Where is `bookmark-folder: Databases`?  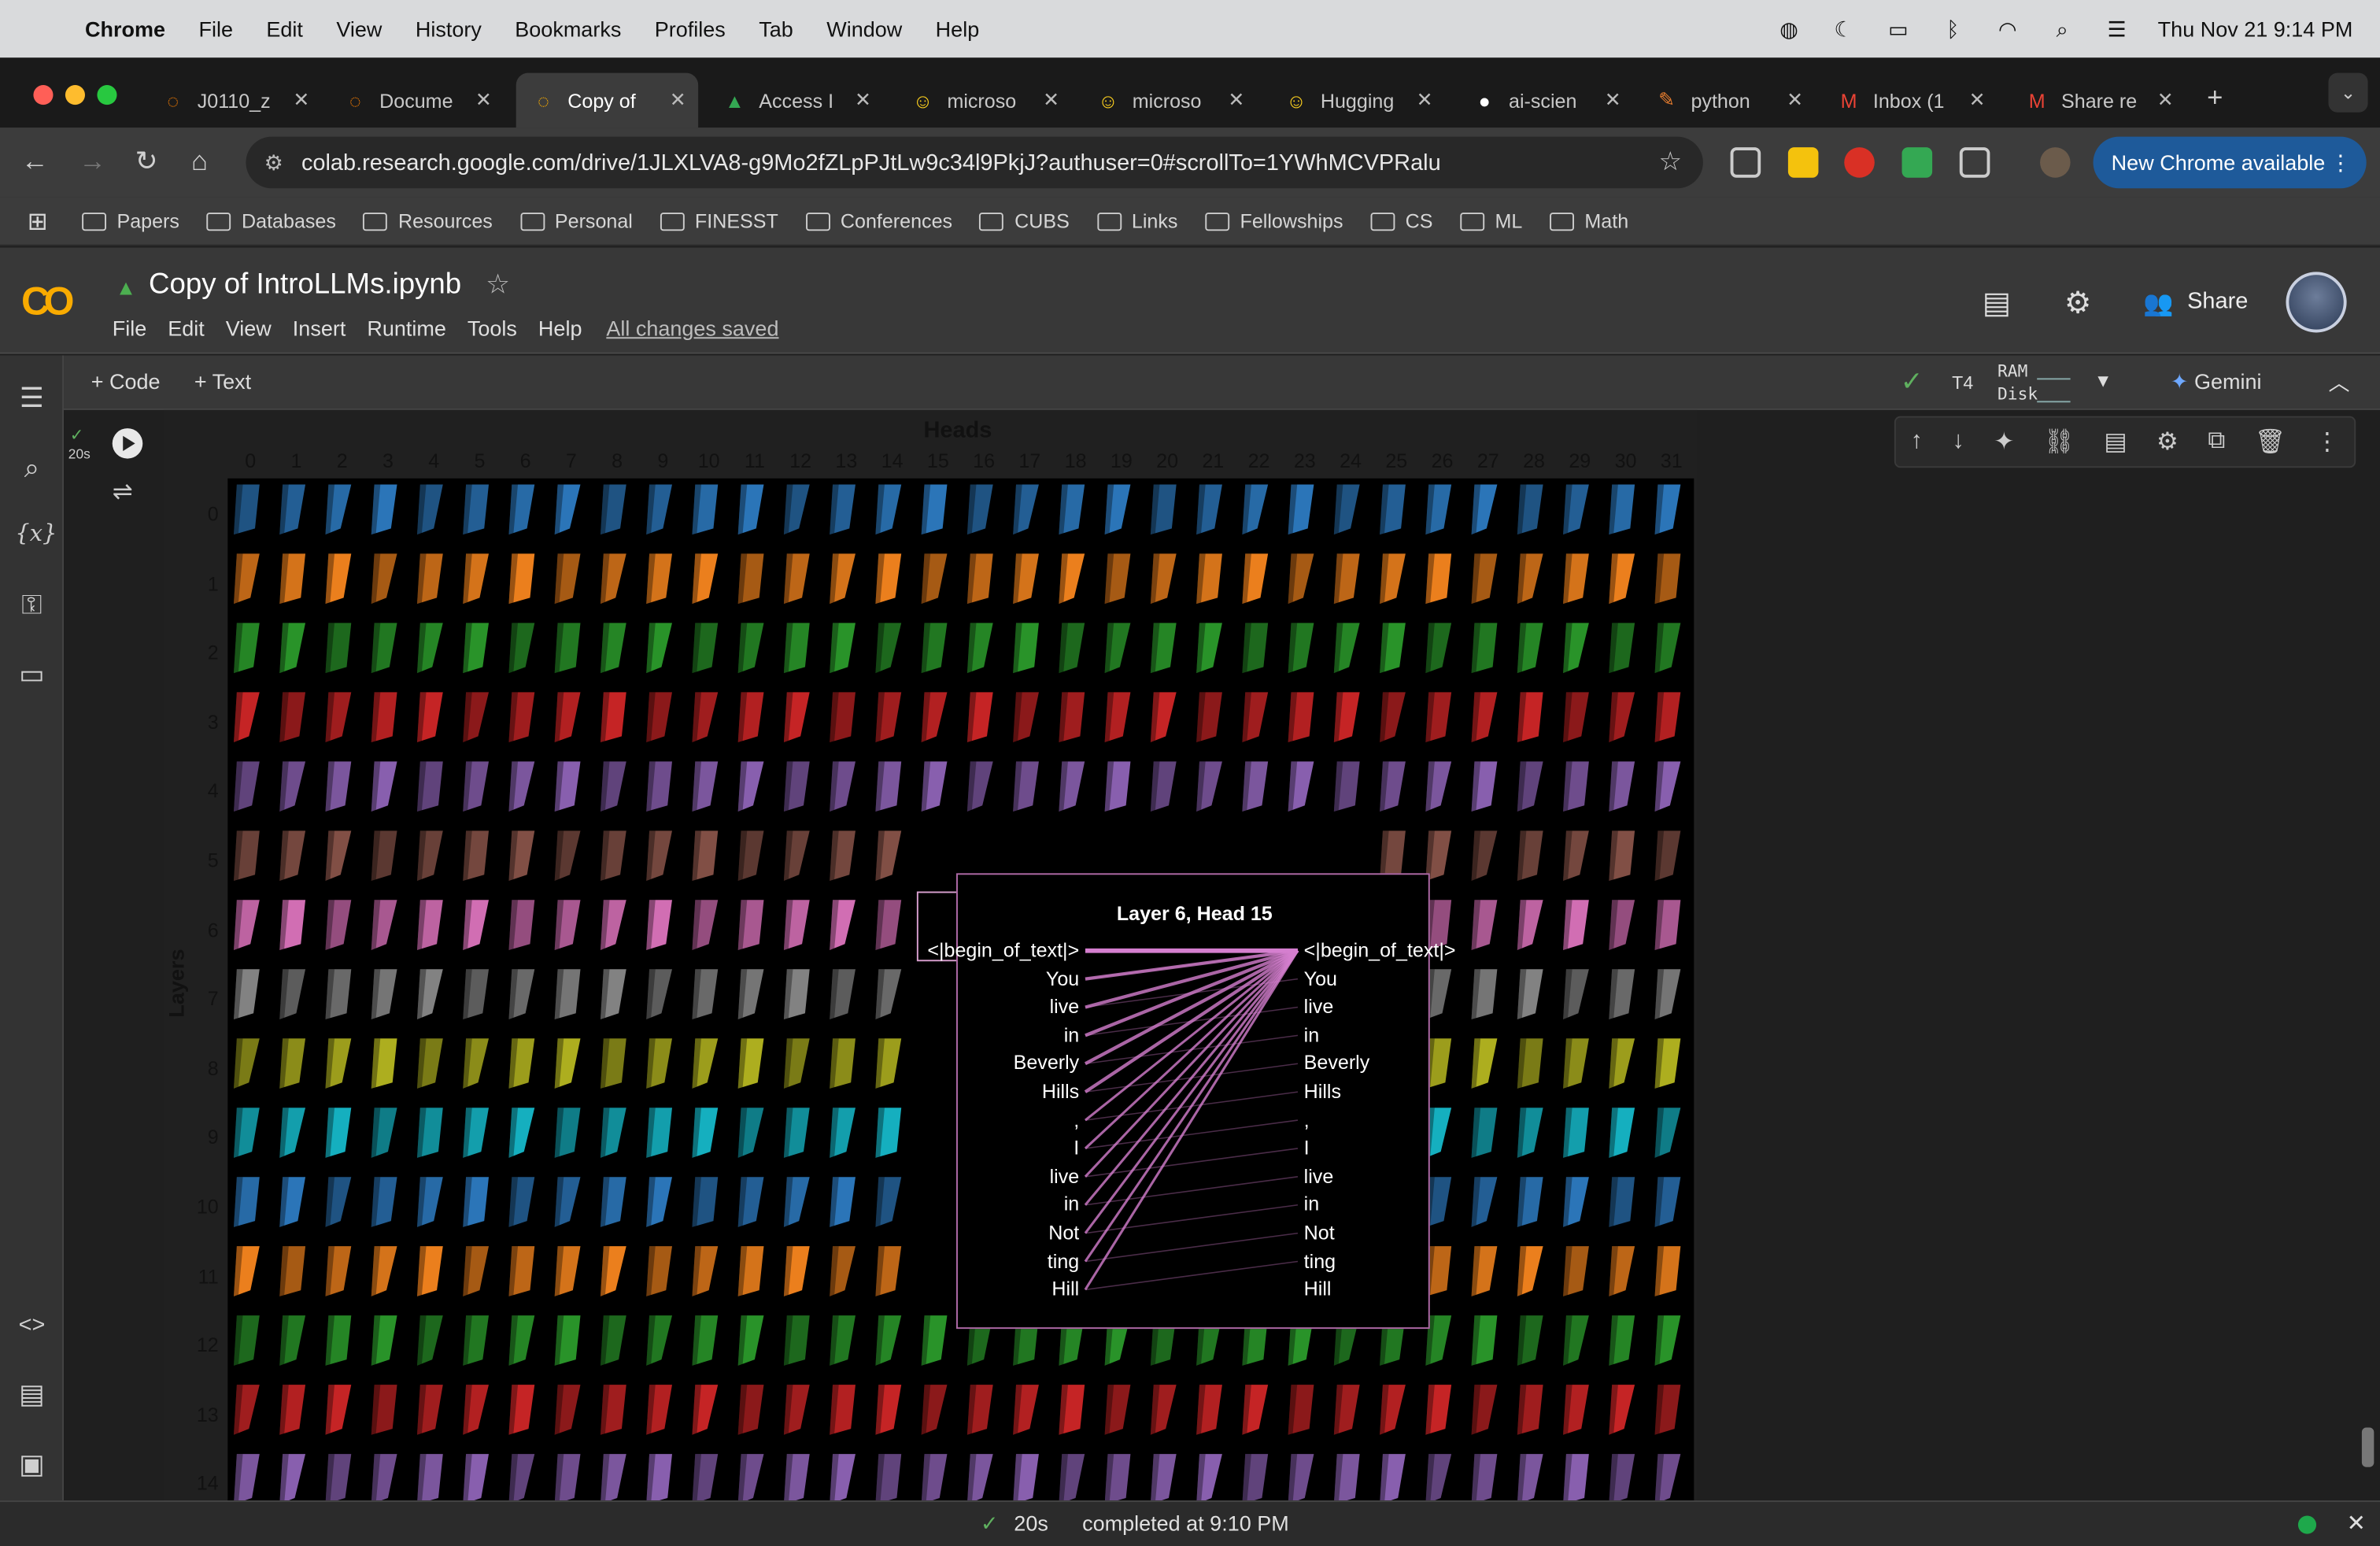
bookmark-folder: Databases is located at coordinates (271, 220).